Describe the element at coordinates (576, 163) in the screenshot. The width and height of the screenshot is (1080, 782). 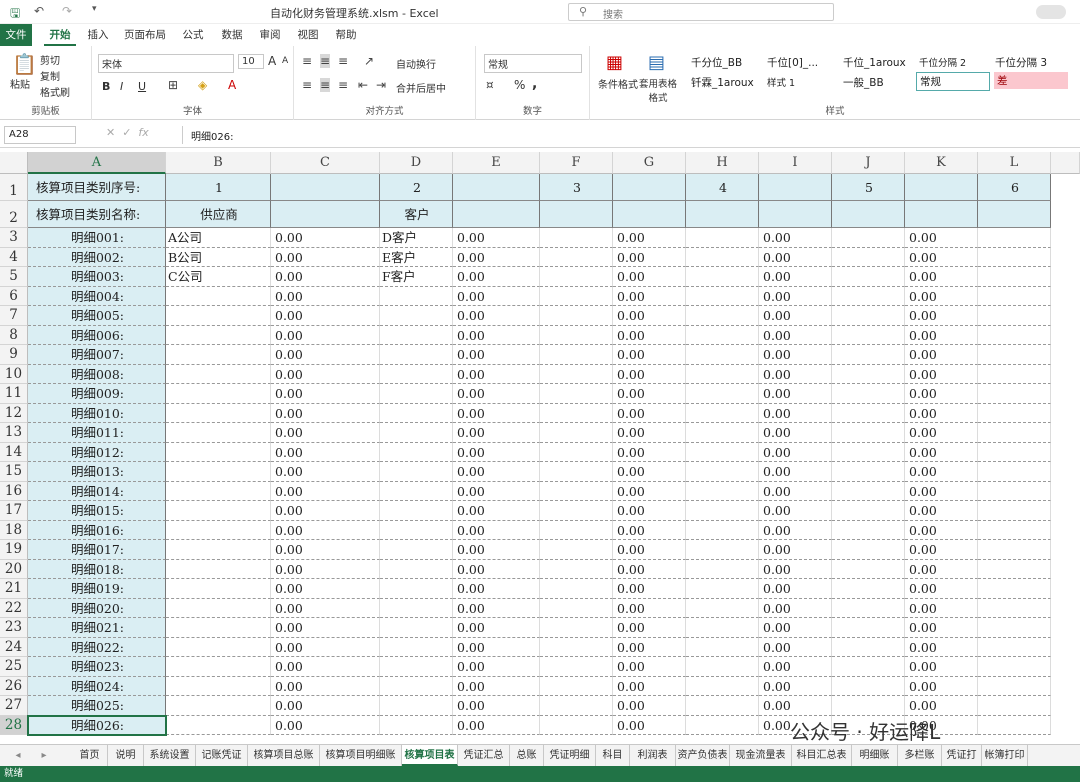
I see `column-header: F` at that location.